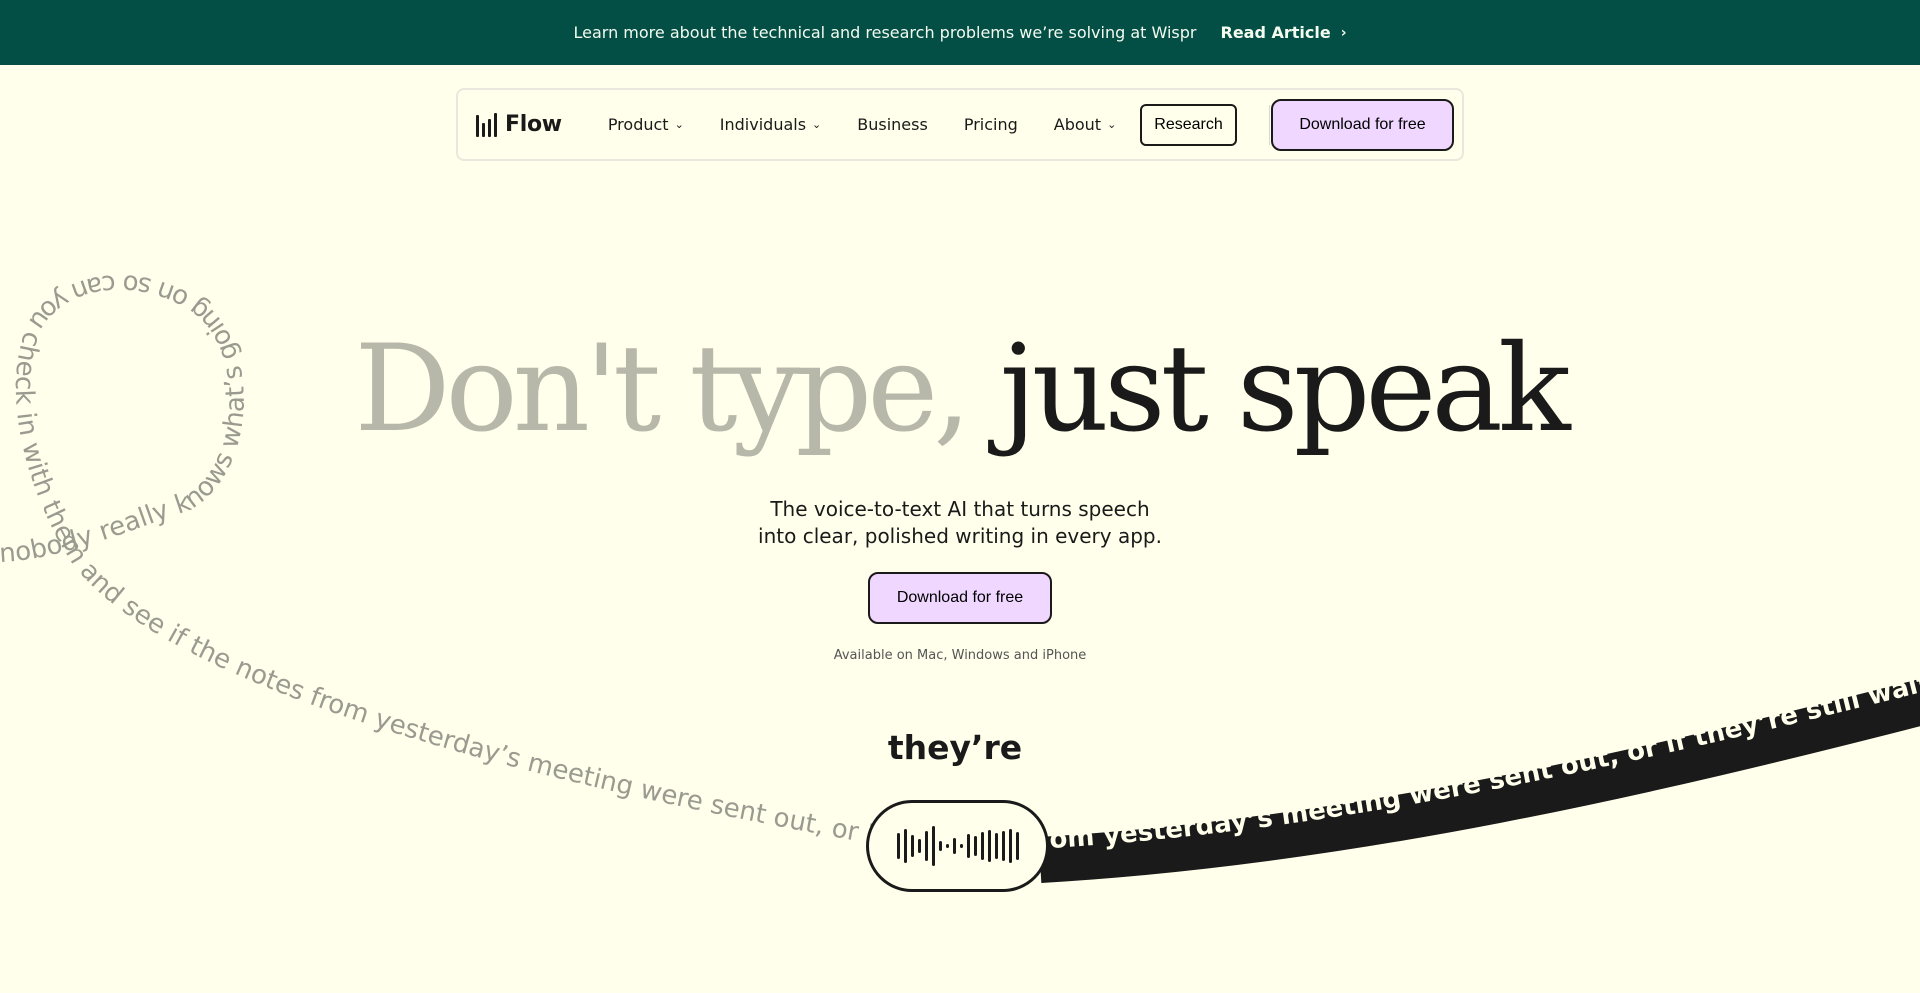 The image size is (1920, 993). What do you see at coordinates (533, 124) in the screenshot?
I see `logo-text: Flow` at bounding box center [533, 124].